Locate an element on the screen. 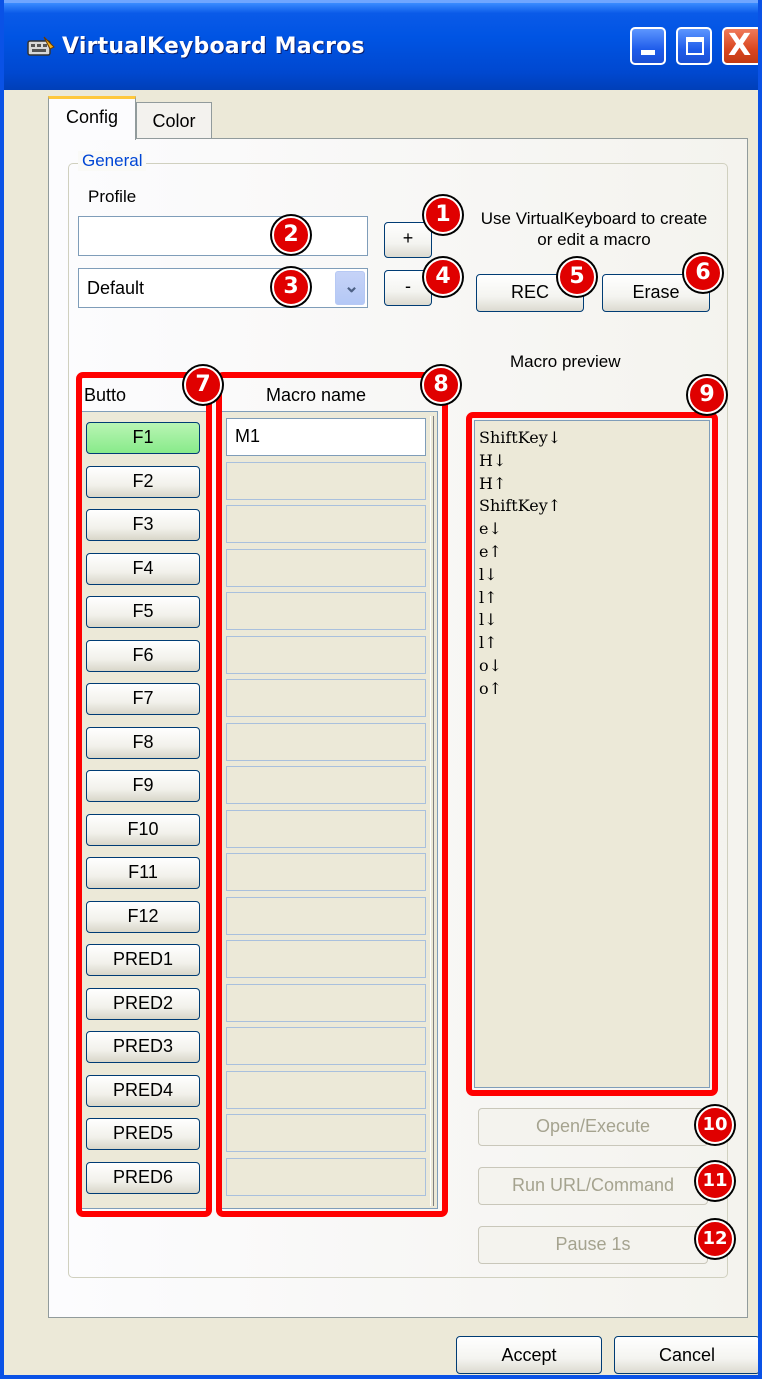 This screenshot has height=1379, width=762. close-icon: X is located at coordinates (740, 45).